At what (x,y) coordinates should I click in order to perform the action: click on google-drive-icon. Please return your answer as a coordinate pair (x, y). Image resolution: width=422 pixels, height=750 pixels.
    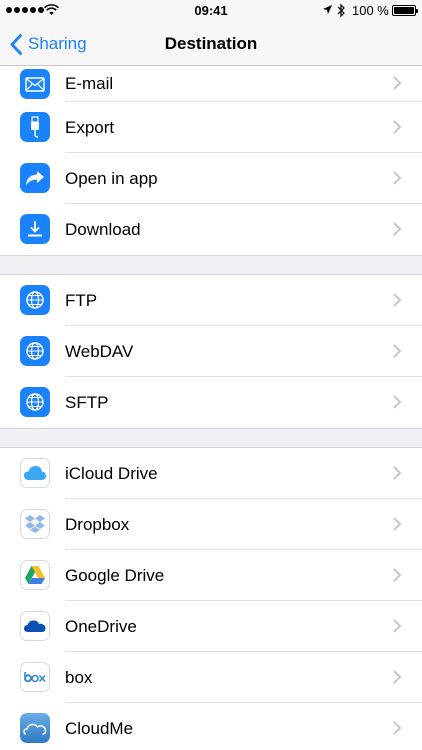
    Looking at the image, I should click on (35, 575).